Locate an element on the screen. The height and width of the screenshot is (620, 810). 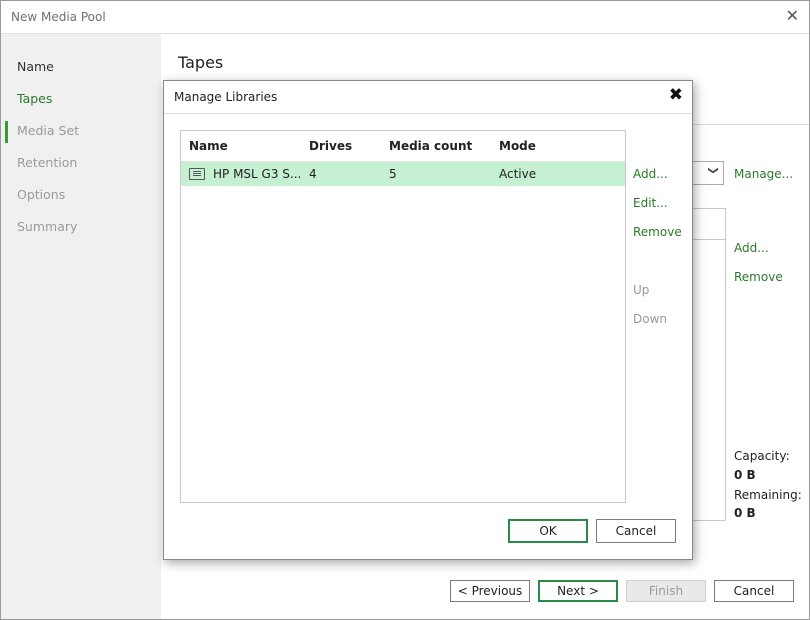
sidebar-item-retention: Retention is located at coordinates (47, 162).